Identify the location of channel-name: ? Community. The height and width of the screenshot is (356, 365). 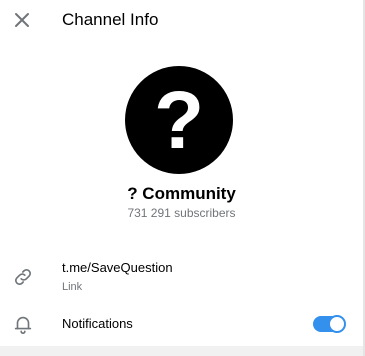
(181, 193).